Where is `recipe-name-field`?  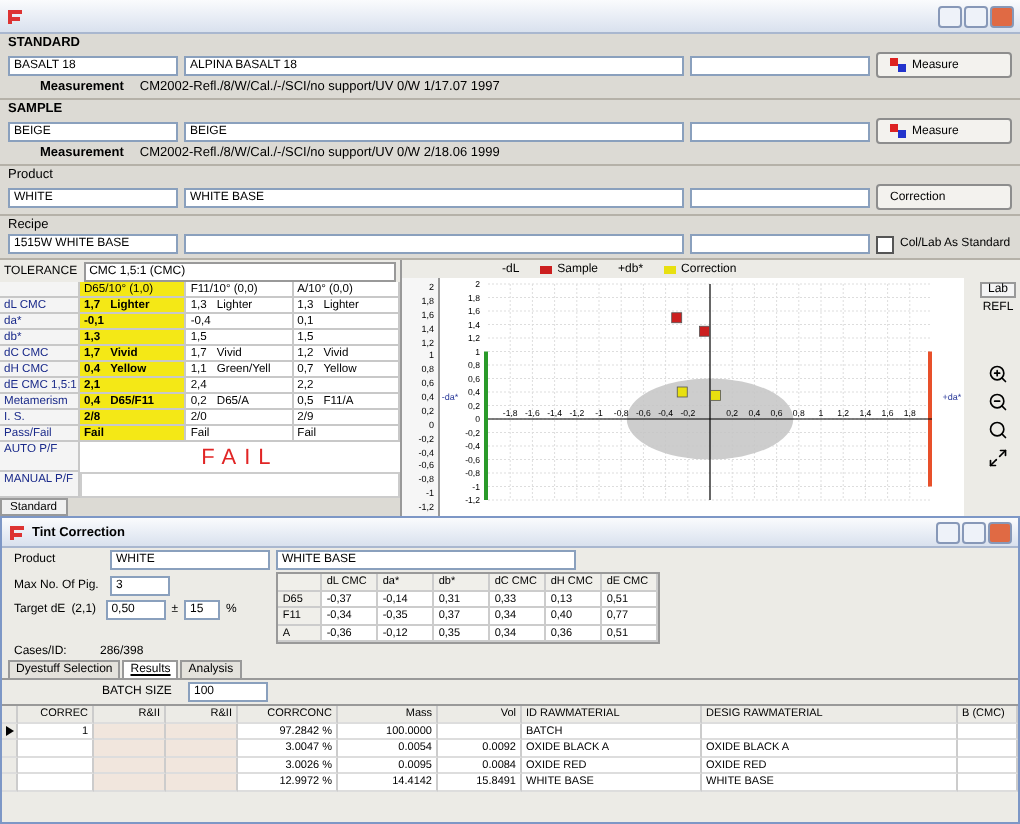 recipe-name-field is located at coordinates (434, 244).